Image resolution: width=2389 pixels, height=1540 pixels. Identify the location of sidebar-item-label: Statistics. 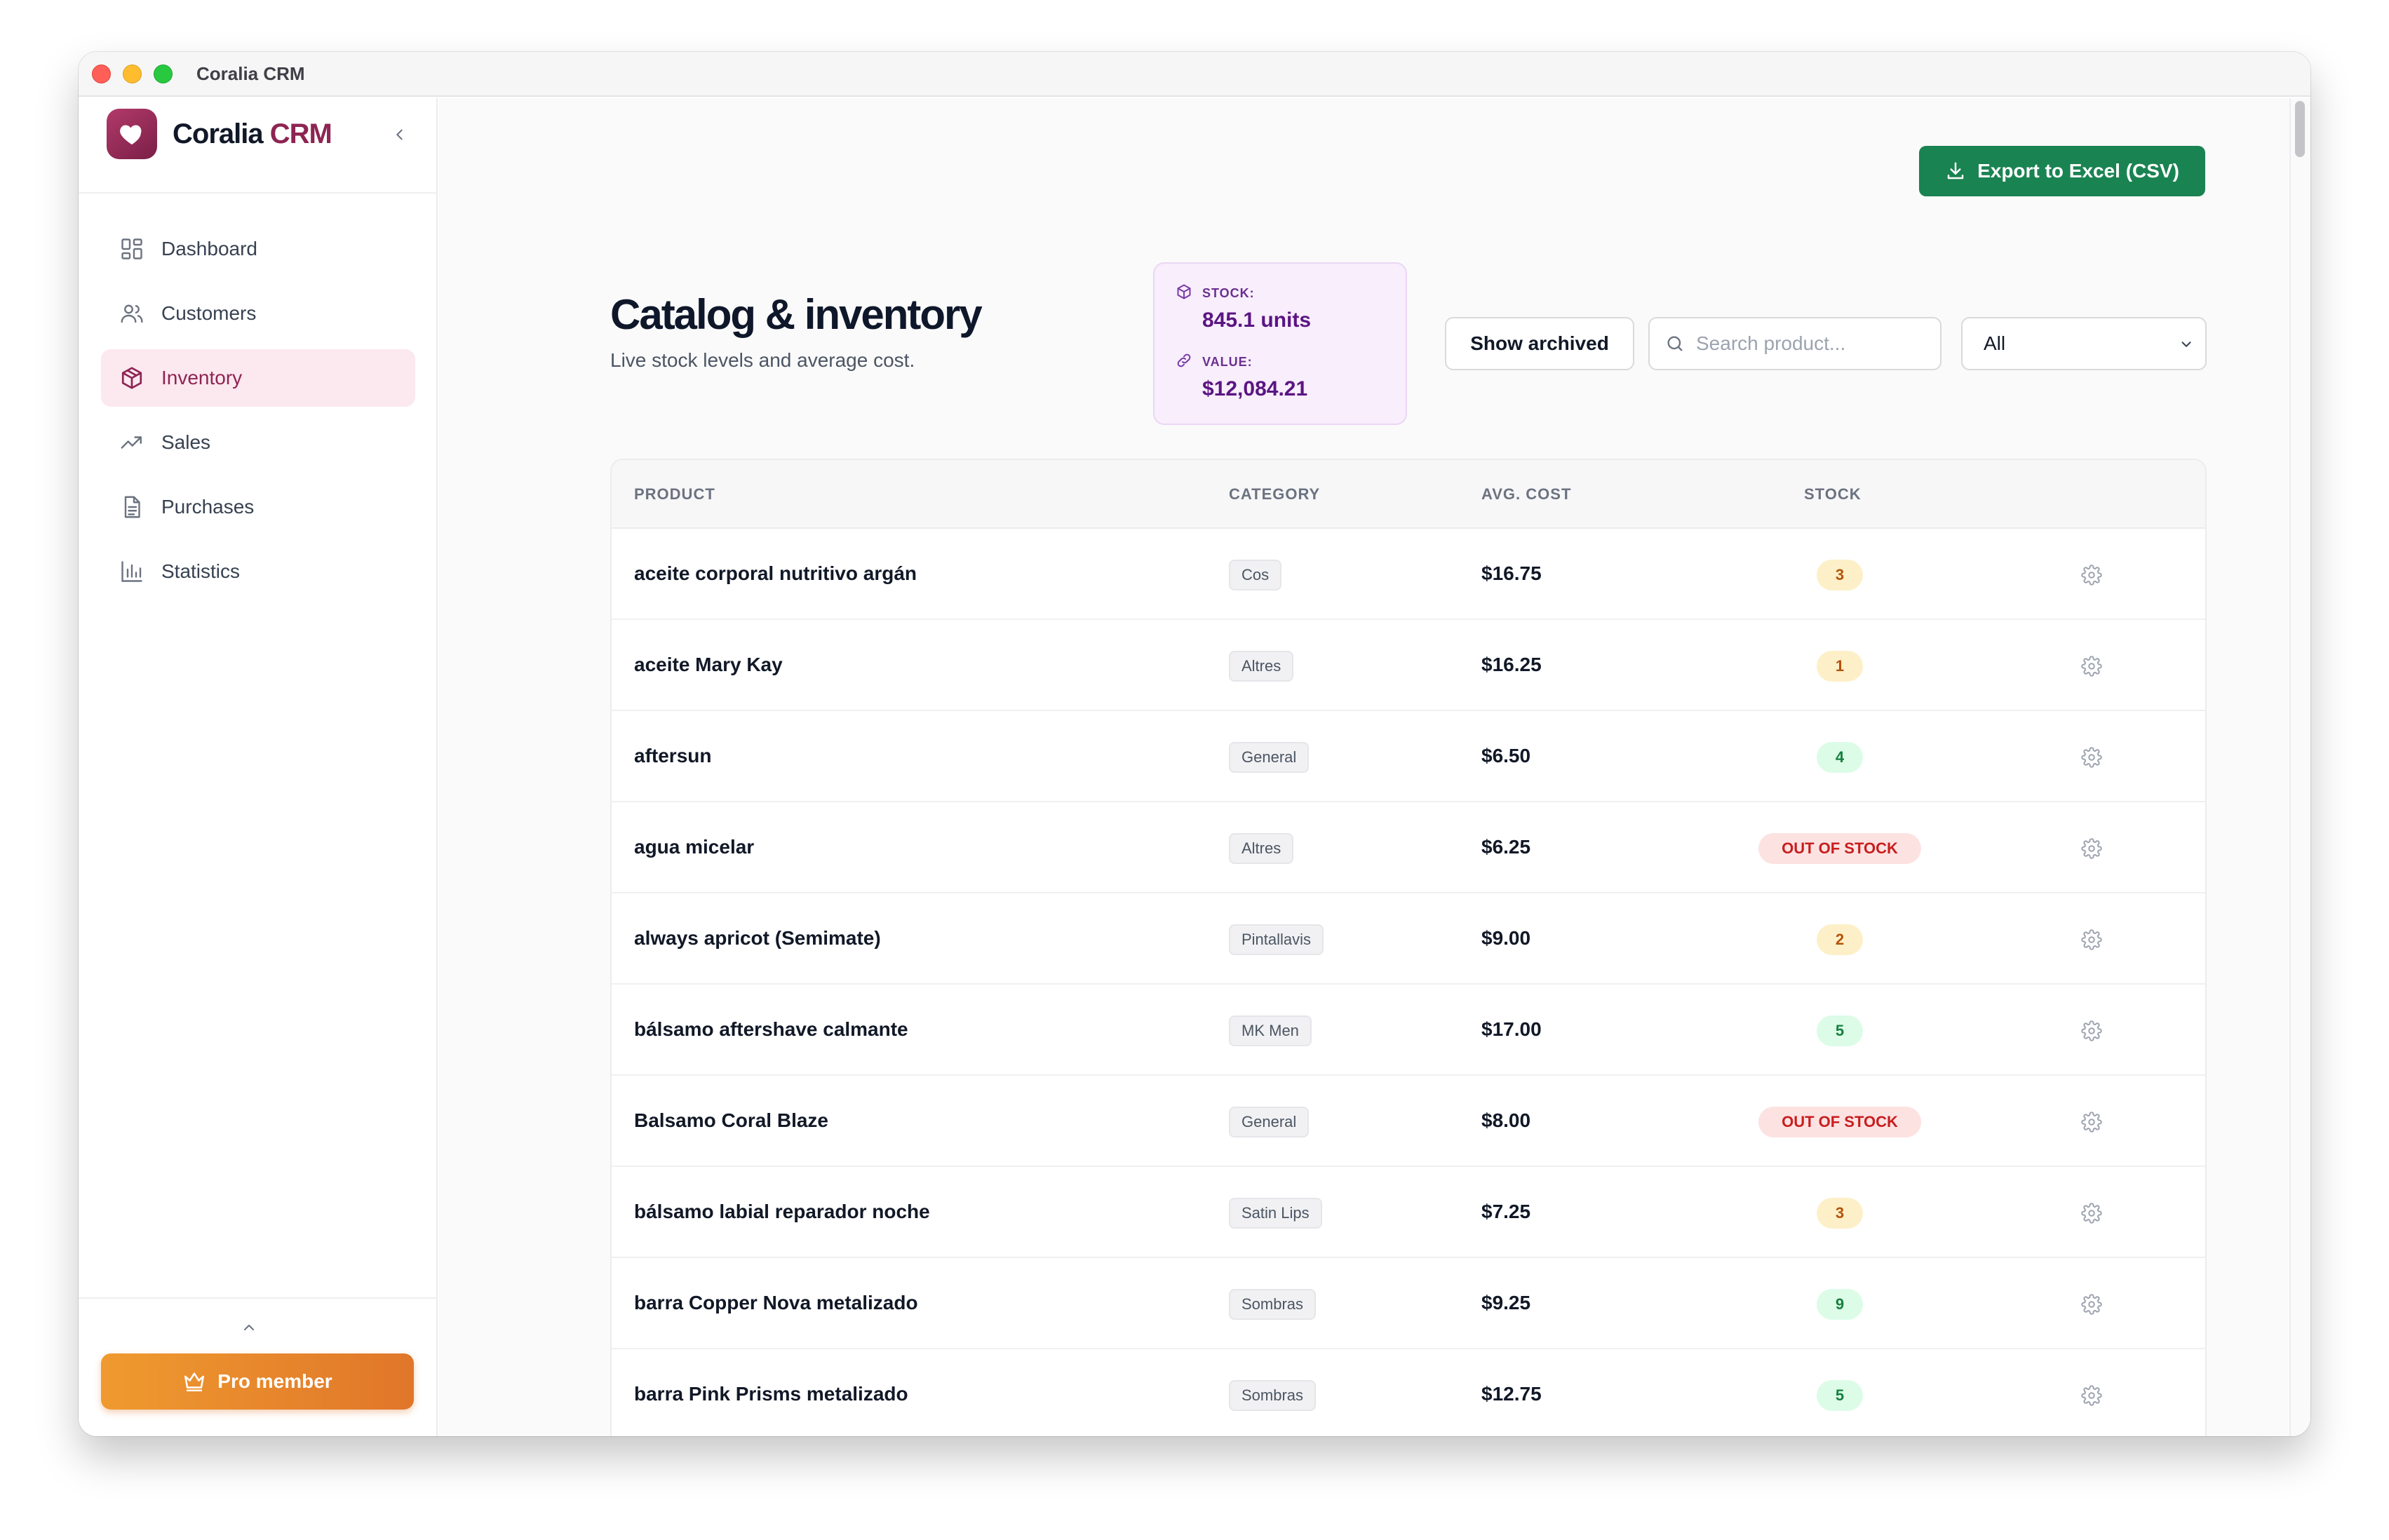
(201, 571).